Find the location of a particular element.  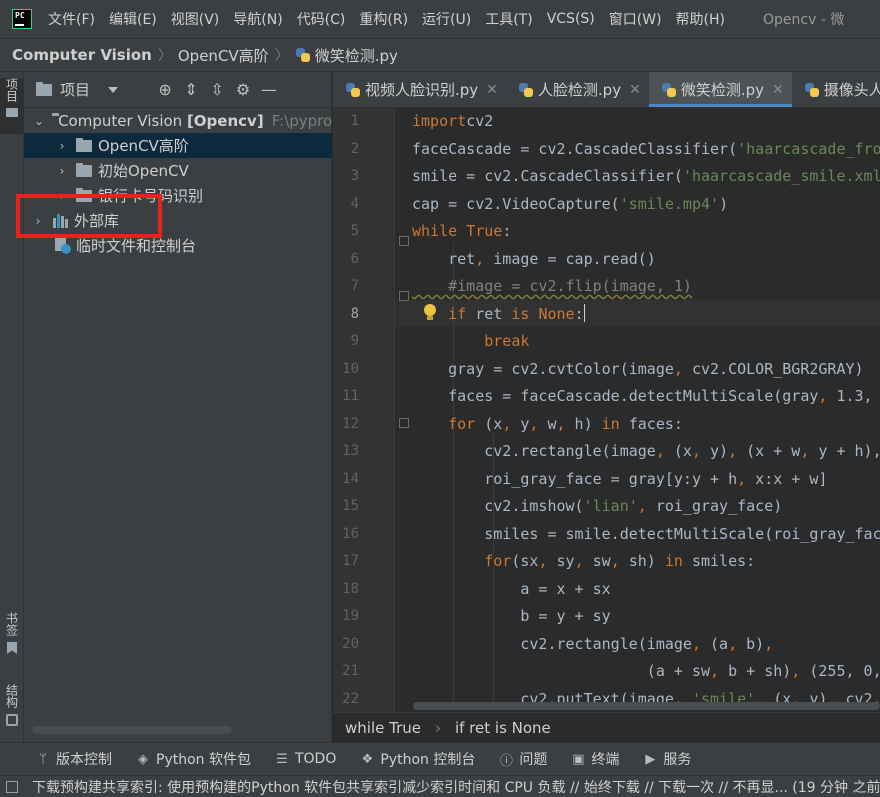

code-line: (a + sw, b + sh), (255, 0, 0), 2) is located at coordinates (646, 671).